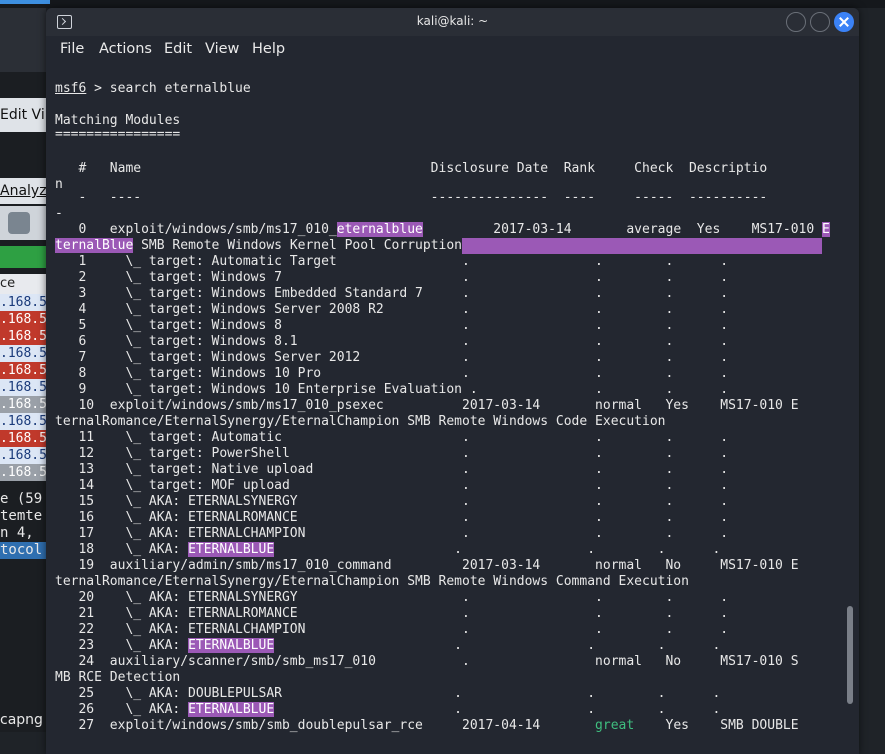  I want to click on search-match-highlight: ternalBlue, so click(94, 245).